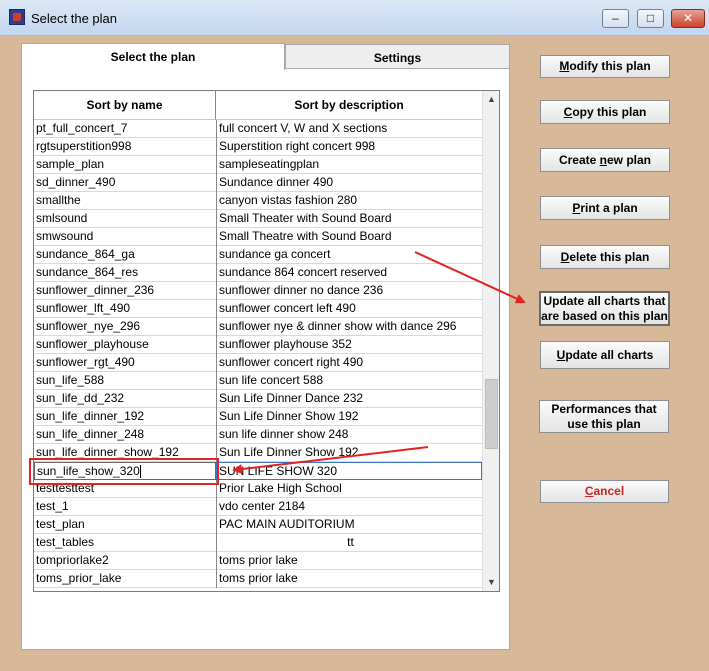 Image resolution: width=709 pixels, height=671 pixels. What do you see at coordinates (688, 18) in the screenshot?
I see `close-icon: ✕` at bounding box center [688, 18].